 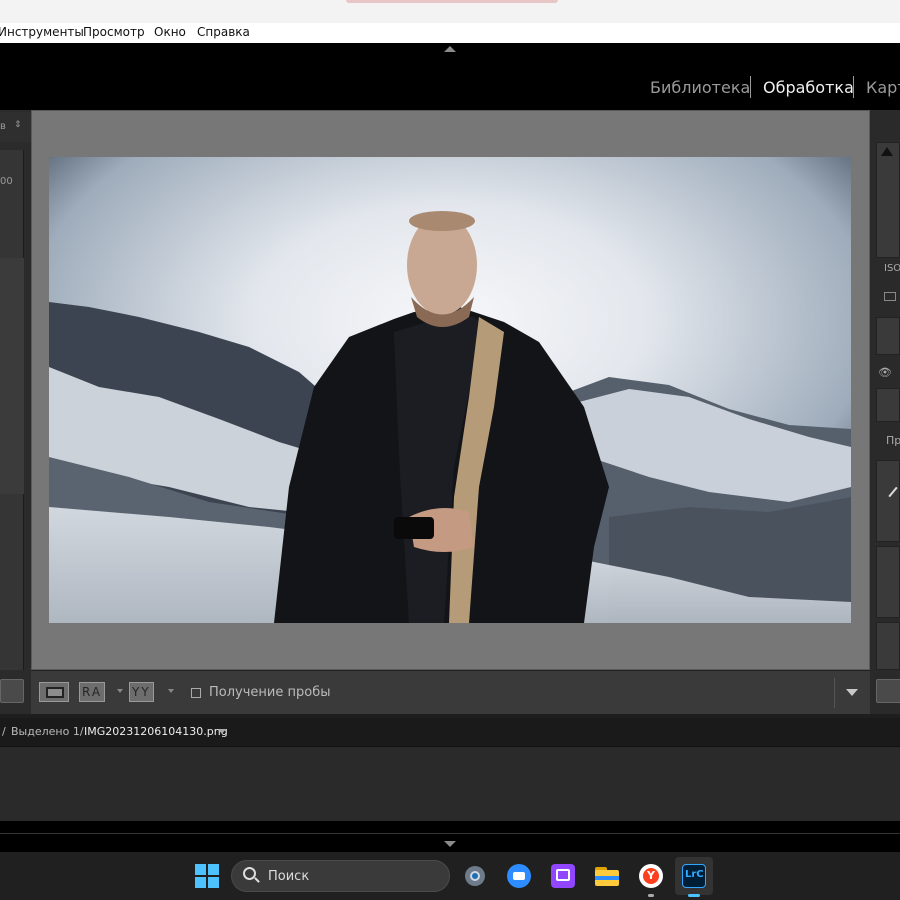 I want to click on presence-label: Пр, so click(x=893, y=440).